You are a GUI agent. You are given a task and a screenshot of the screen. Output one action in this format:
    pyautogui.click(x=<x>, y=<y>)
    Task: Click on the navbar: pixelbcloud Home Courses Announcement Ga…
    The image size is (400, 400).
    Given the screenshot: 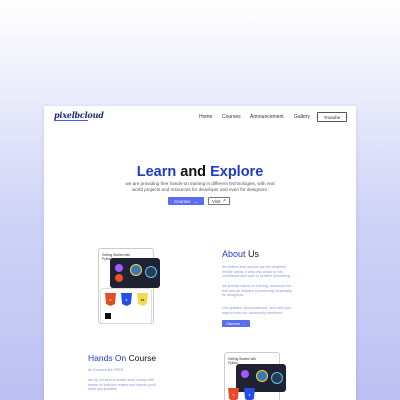 What is the action you would take?
    pyautogui.click(x=200, y=117)
    